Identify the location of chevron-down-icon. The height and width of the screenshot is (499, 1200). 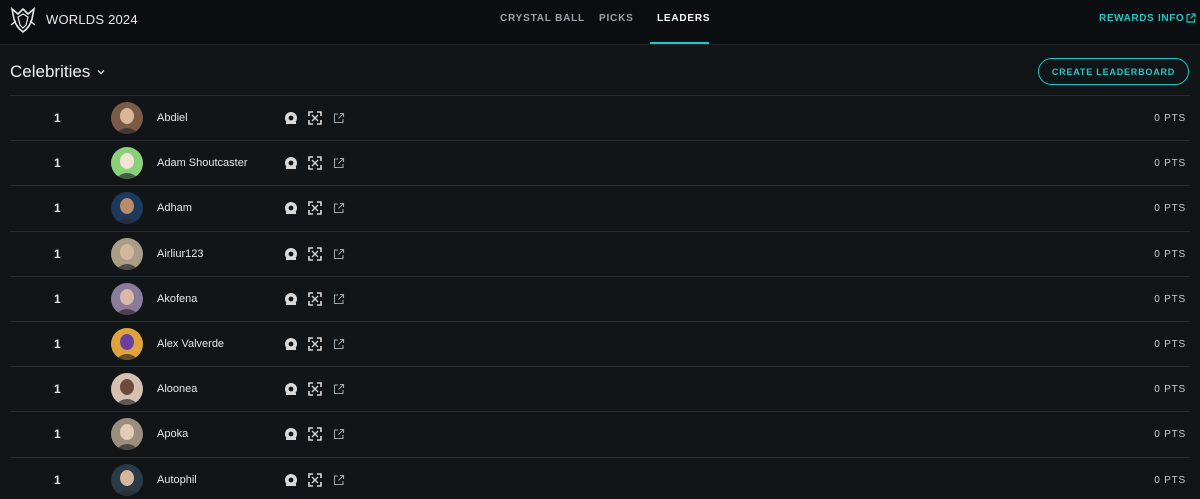
(101, 72).